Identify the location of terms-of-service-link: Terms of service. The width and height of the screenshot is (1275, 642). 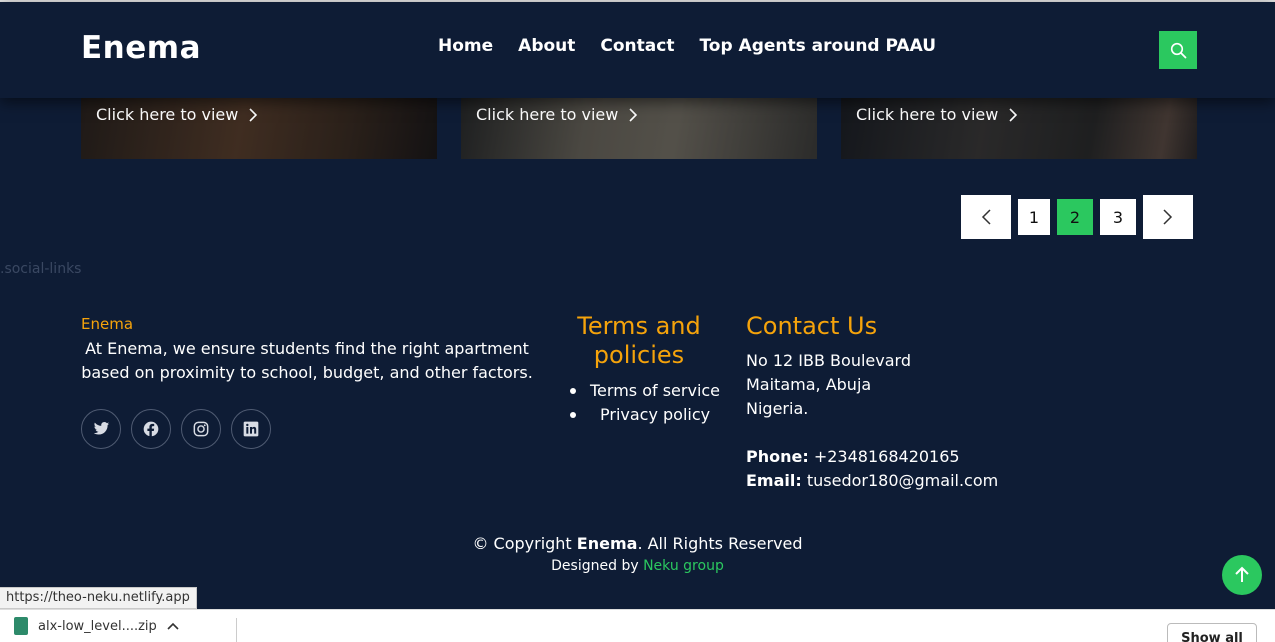
(655, 391).